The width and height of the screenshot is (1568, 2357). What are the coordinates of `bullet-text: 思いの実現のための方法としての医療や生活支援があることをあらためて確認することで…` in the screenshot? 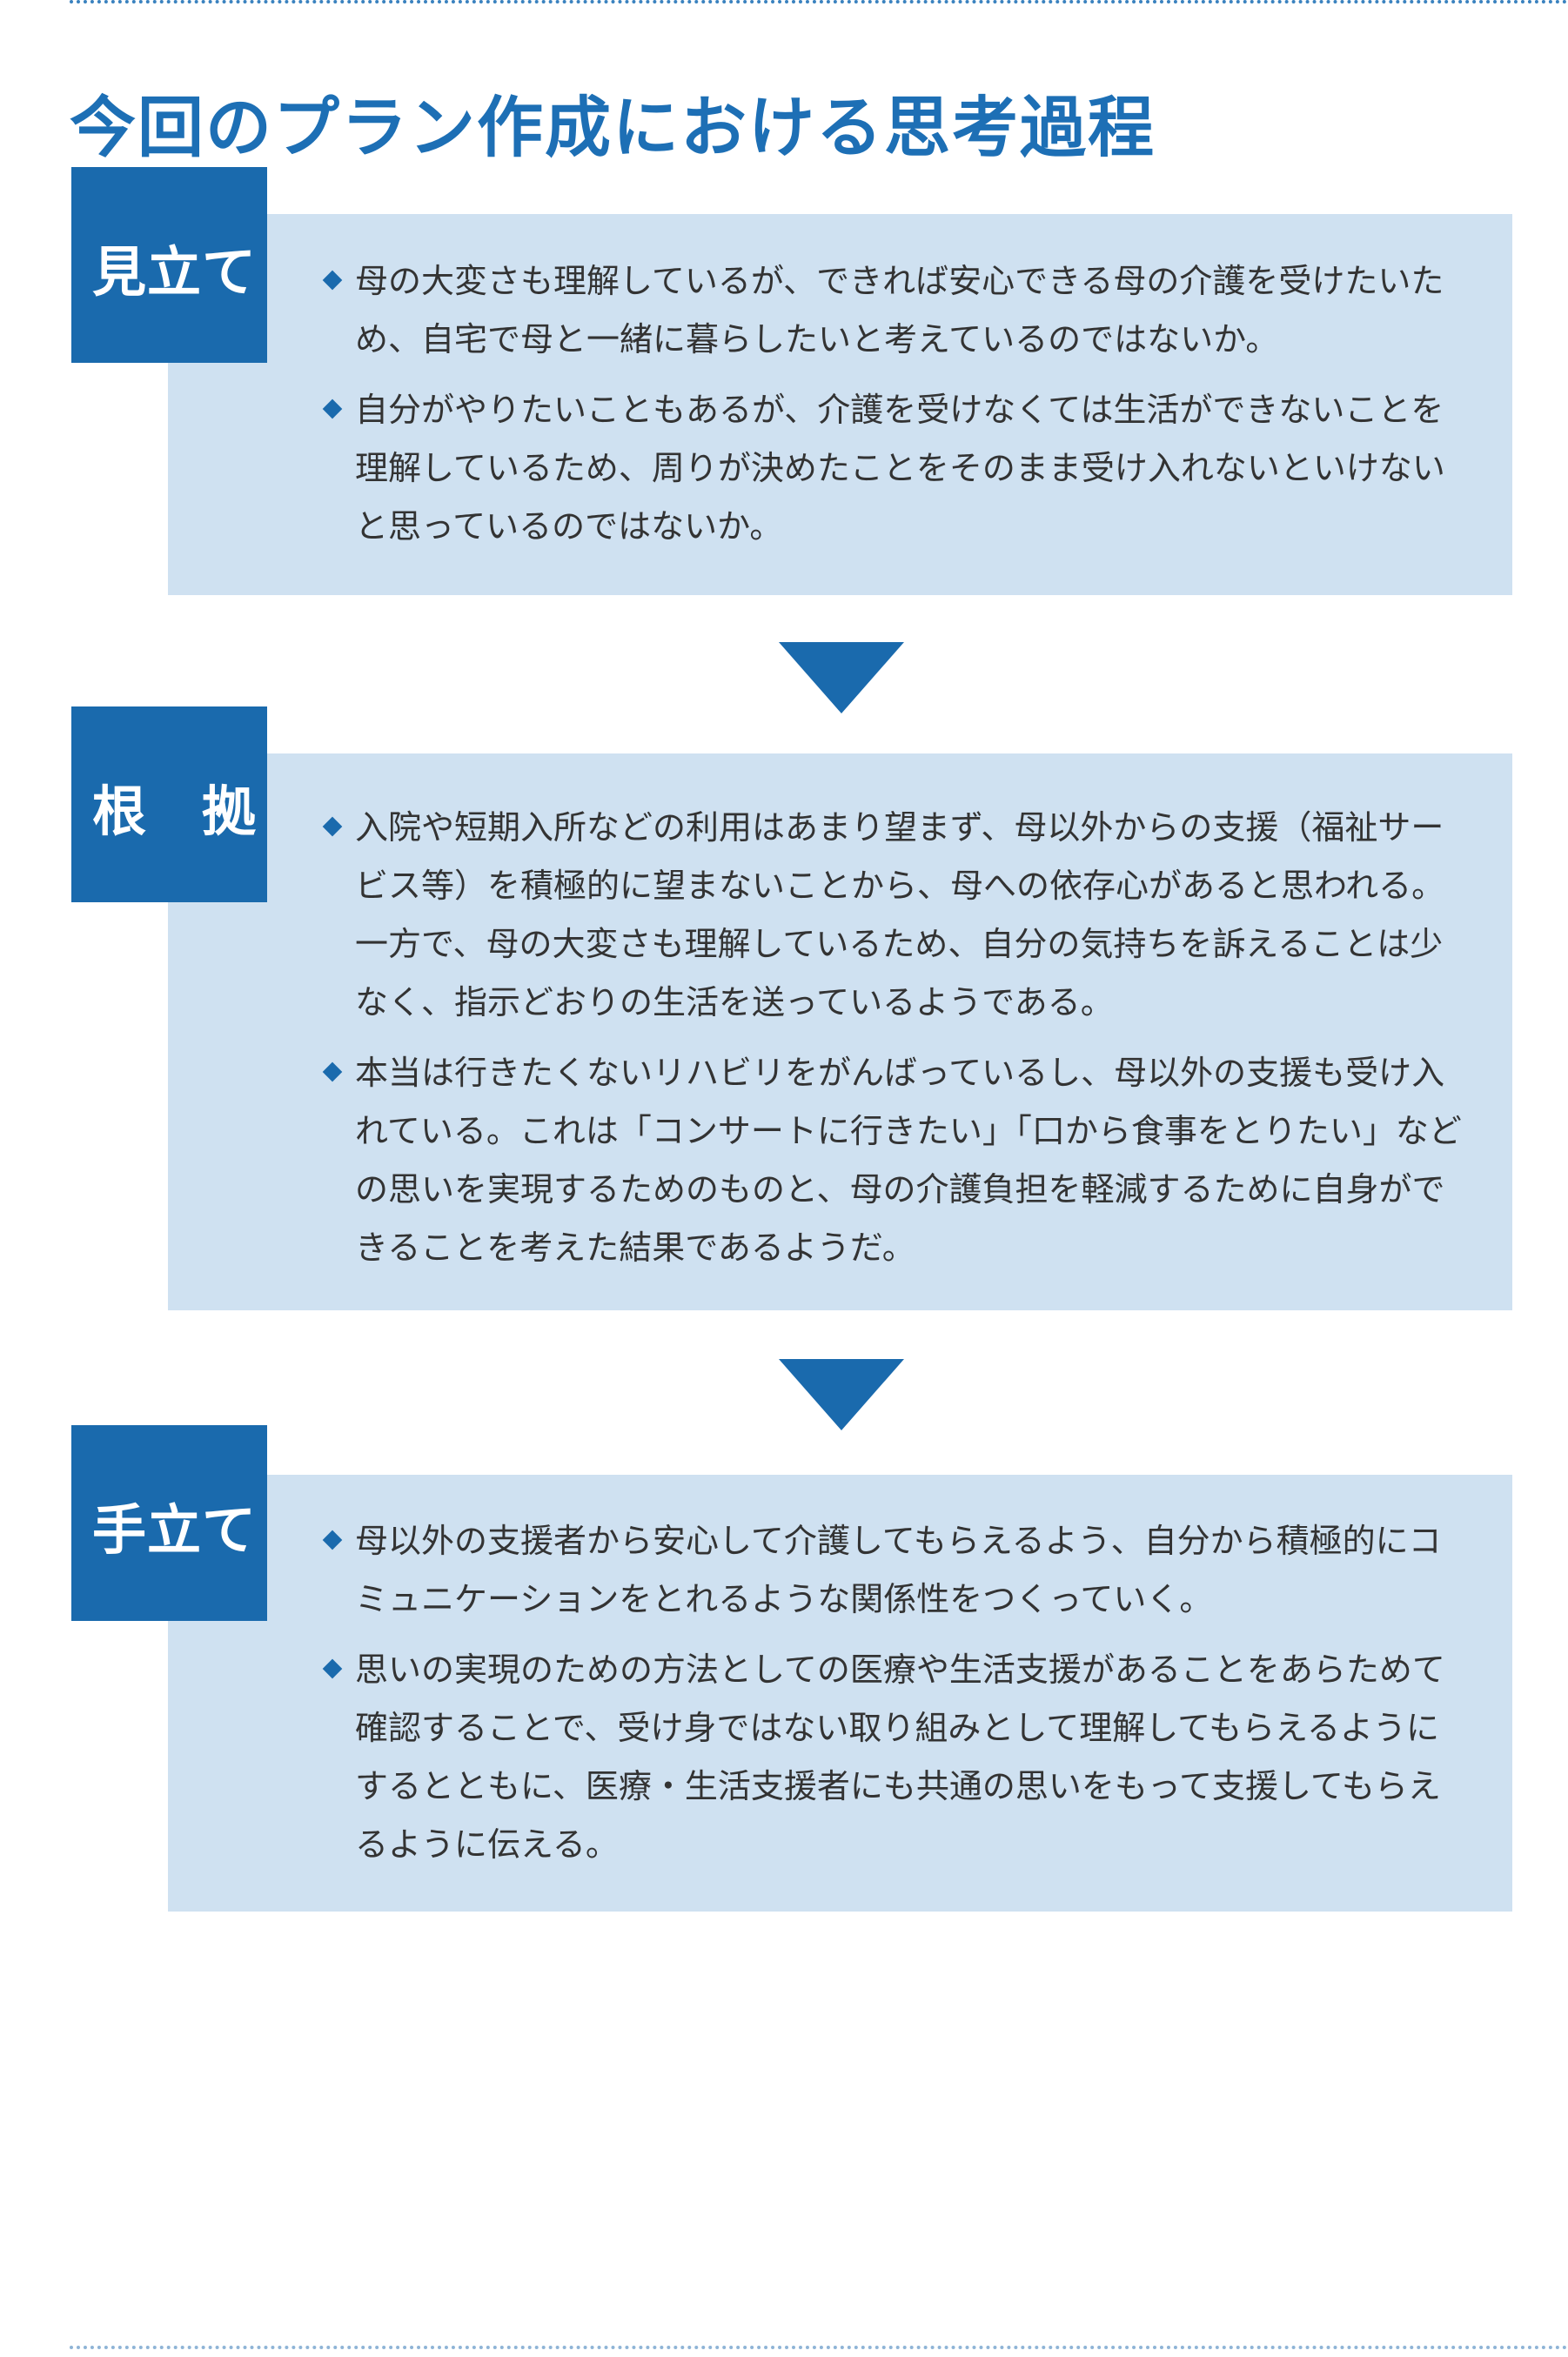 It's located at (900, 1757).